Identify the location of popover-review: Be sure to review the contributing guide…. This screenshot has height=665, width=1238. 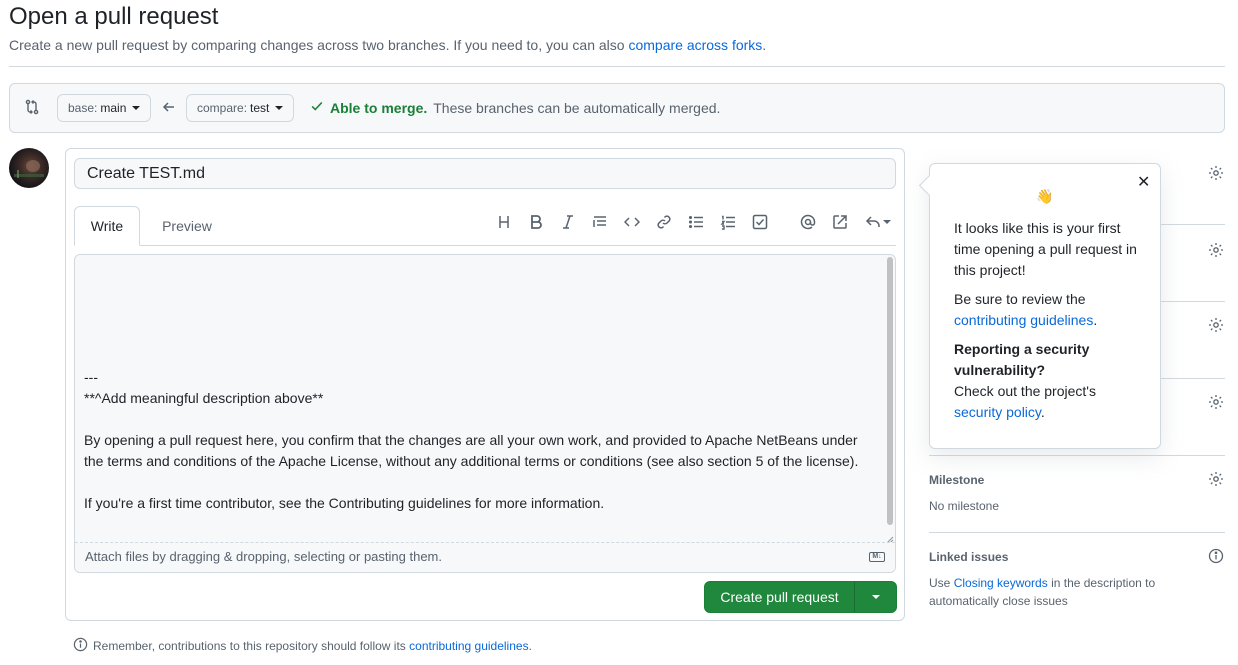
(1049, 310).